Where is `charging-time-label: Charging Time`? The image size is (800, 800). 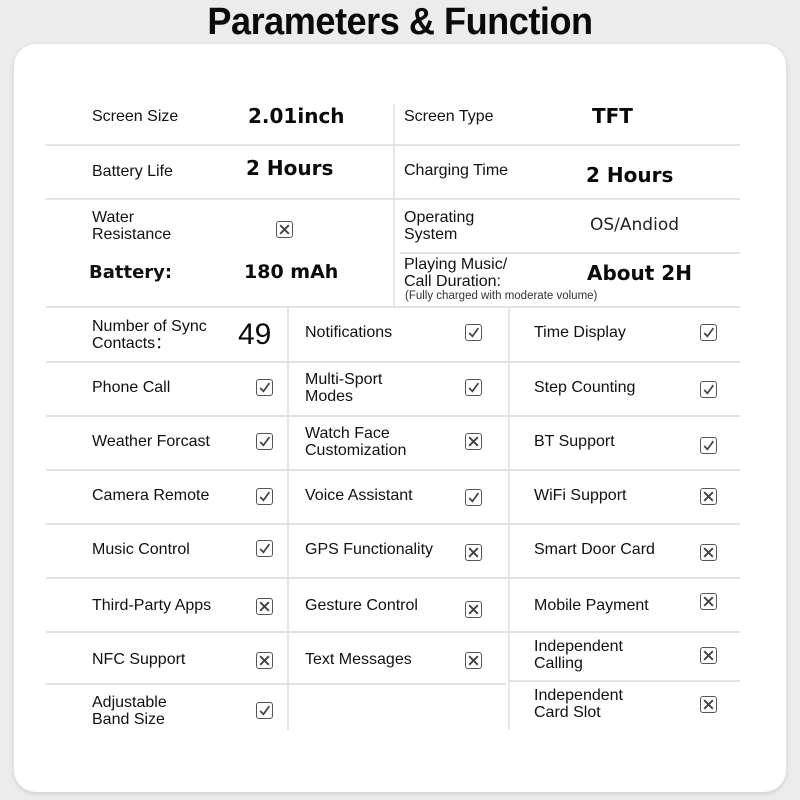
charging-time-label: Charging Time is located at coordinates (456, 170).